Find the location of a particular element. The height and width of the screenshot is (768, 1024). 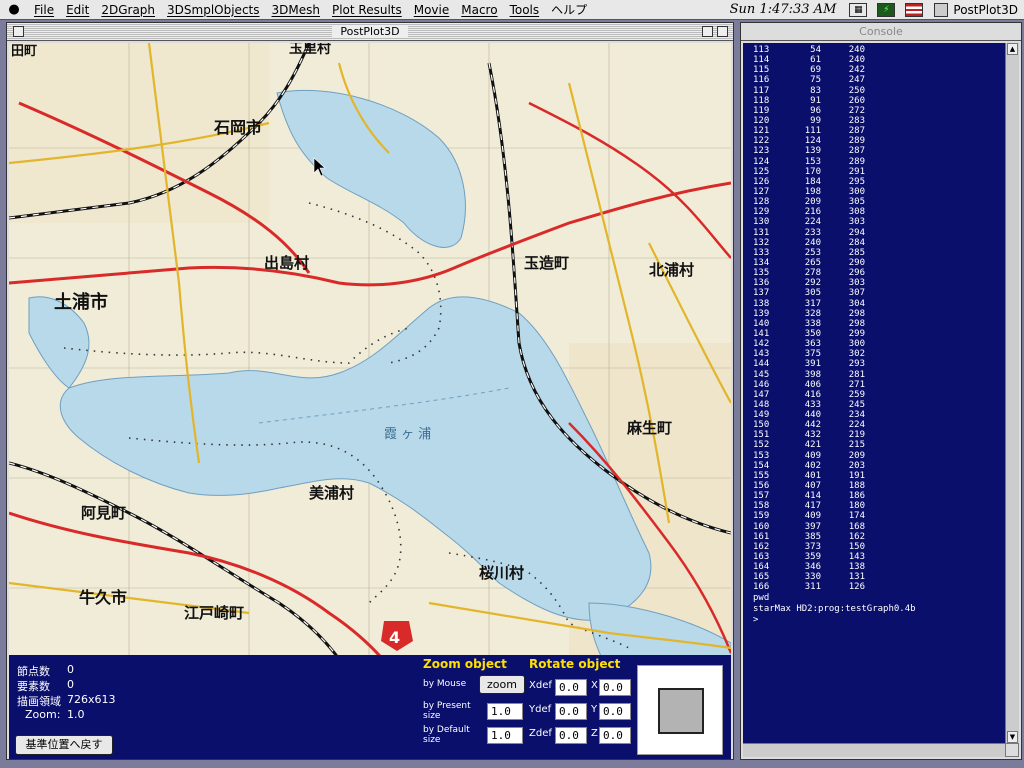

console-cell: 143 is located at coordinates (856, 557).